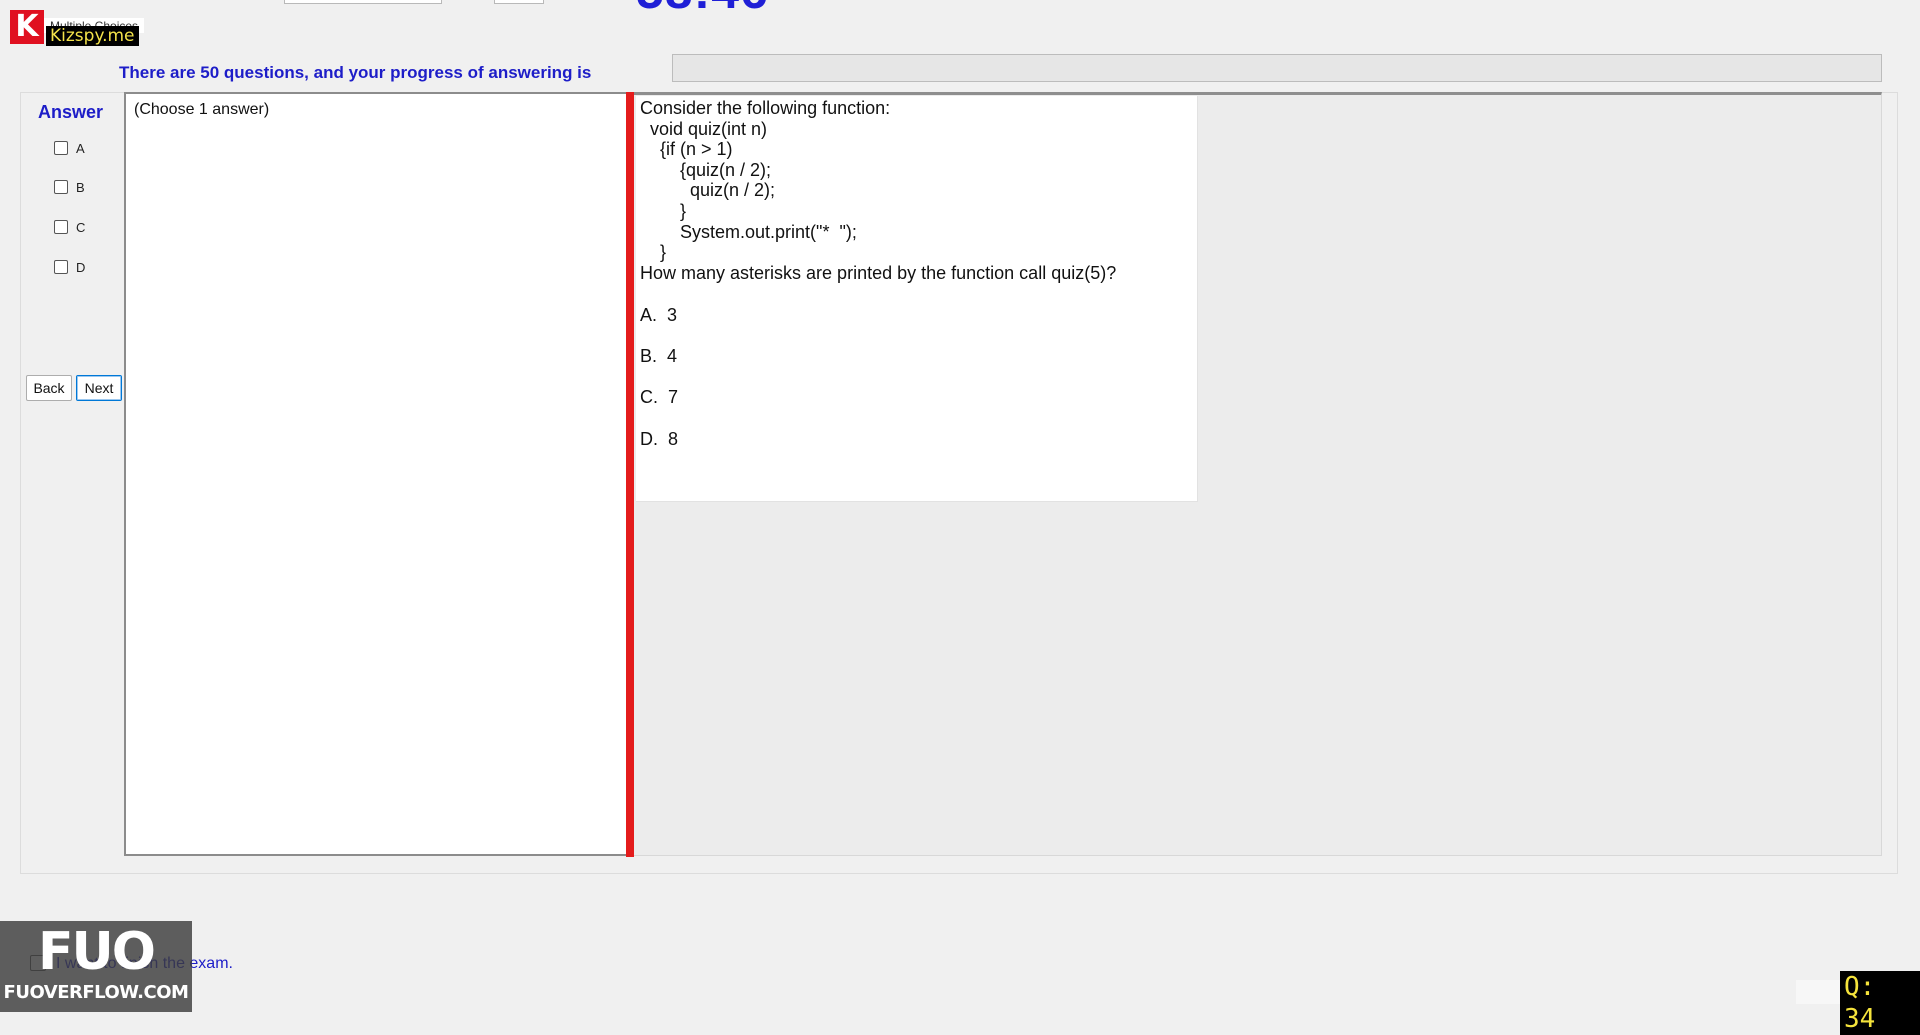  I want to click on question-choice-c: C. 7, so click(659, 397).